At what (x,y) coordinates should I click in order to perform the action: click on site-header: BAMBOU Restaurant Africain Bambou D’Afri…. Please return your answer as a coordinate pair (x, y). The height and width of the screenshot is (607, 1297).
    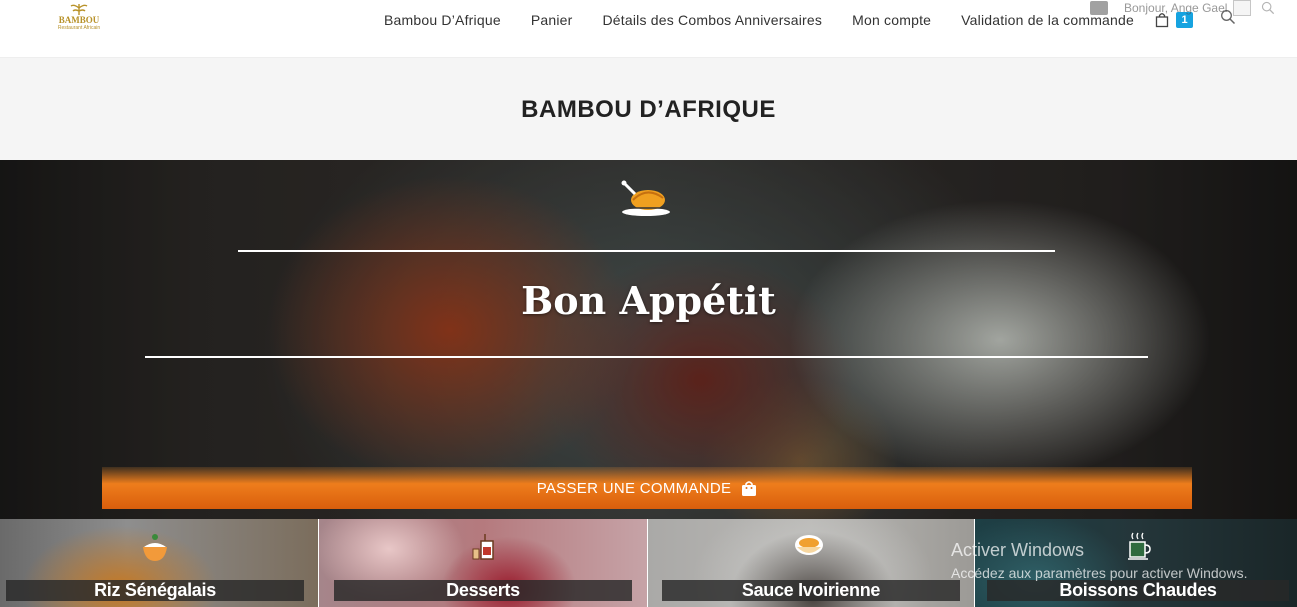
    Looking at the image, I should click on (648, 29).